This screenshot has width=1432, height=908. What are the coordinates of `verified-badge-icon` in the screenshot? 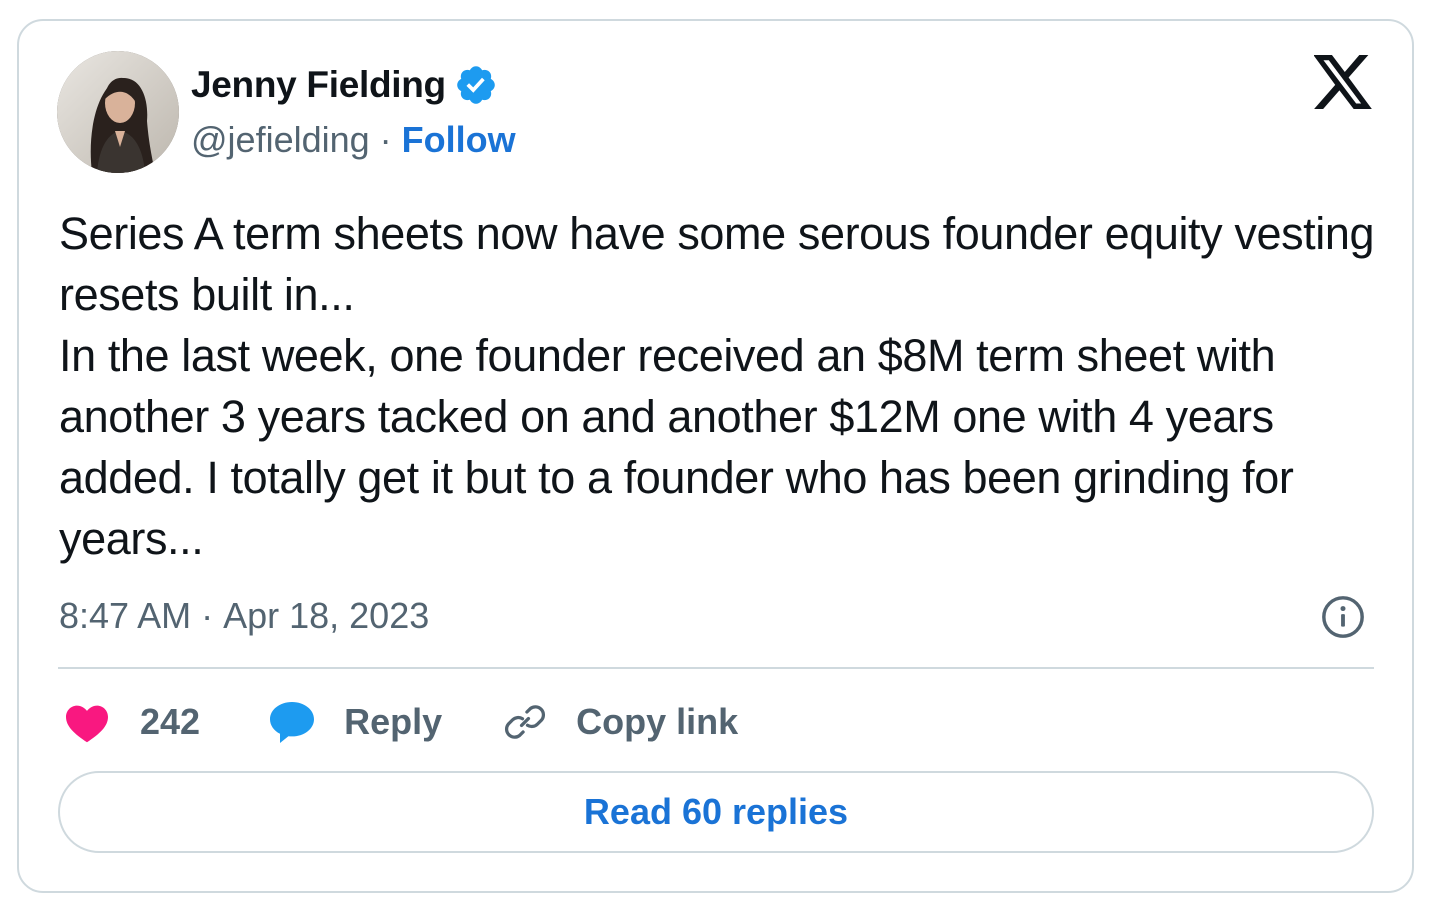 It's located at (476, 85).